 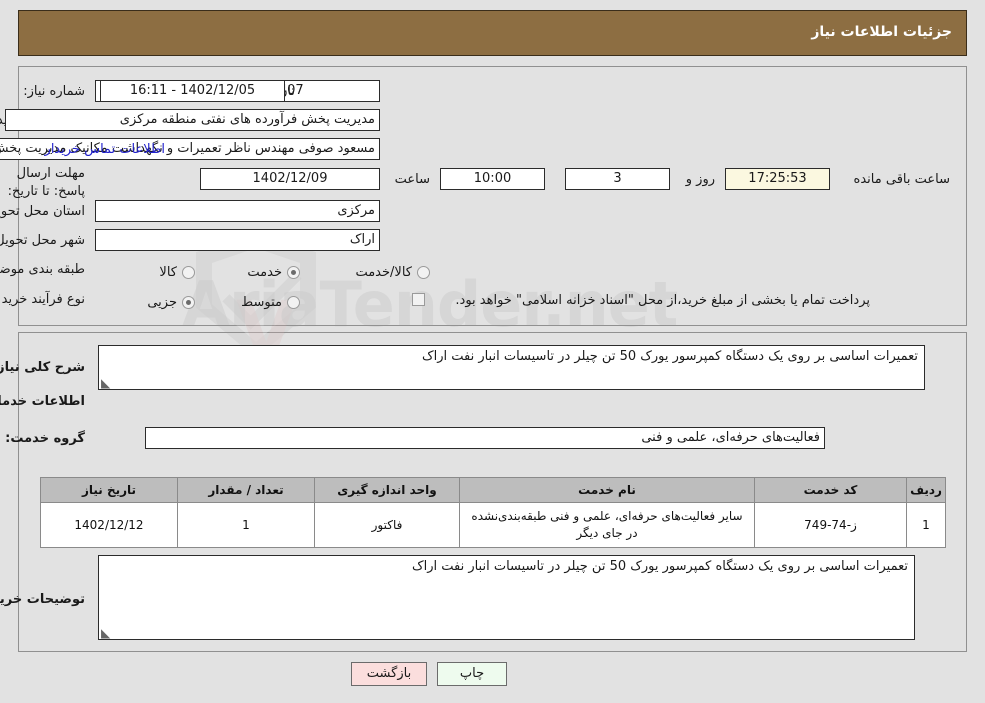 I want to click on province-label: استان محل تحویل:, so click(x=42, y=211).